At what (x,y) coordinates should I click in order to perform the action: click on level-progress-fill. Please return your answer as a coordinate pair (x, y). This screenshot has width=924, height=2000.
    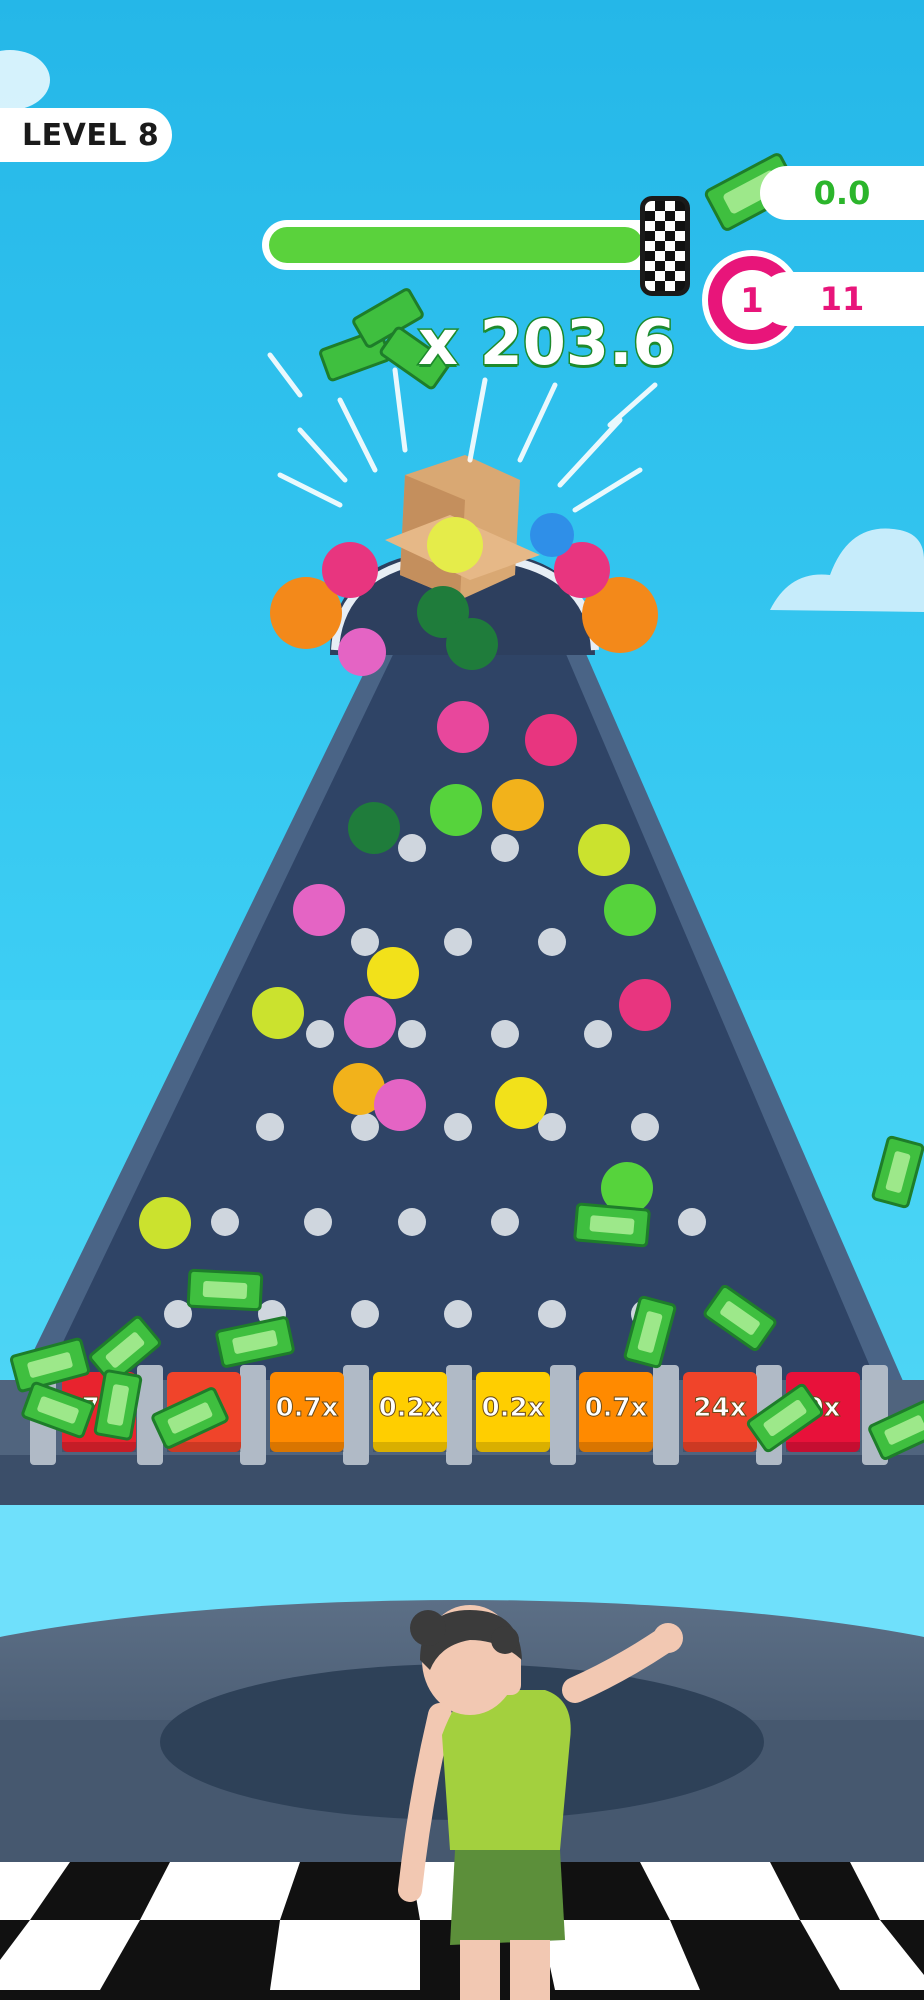
    Looking at the image, I should click on (456, 245).